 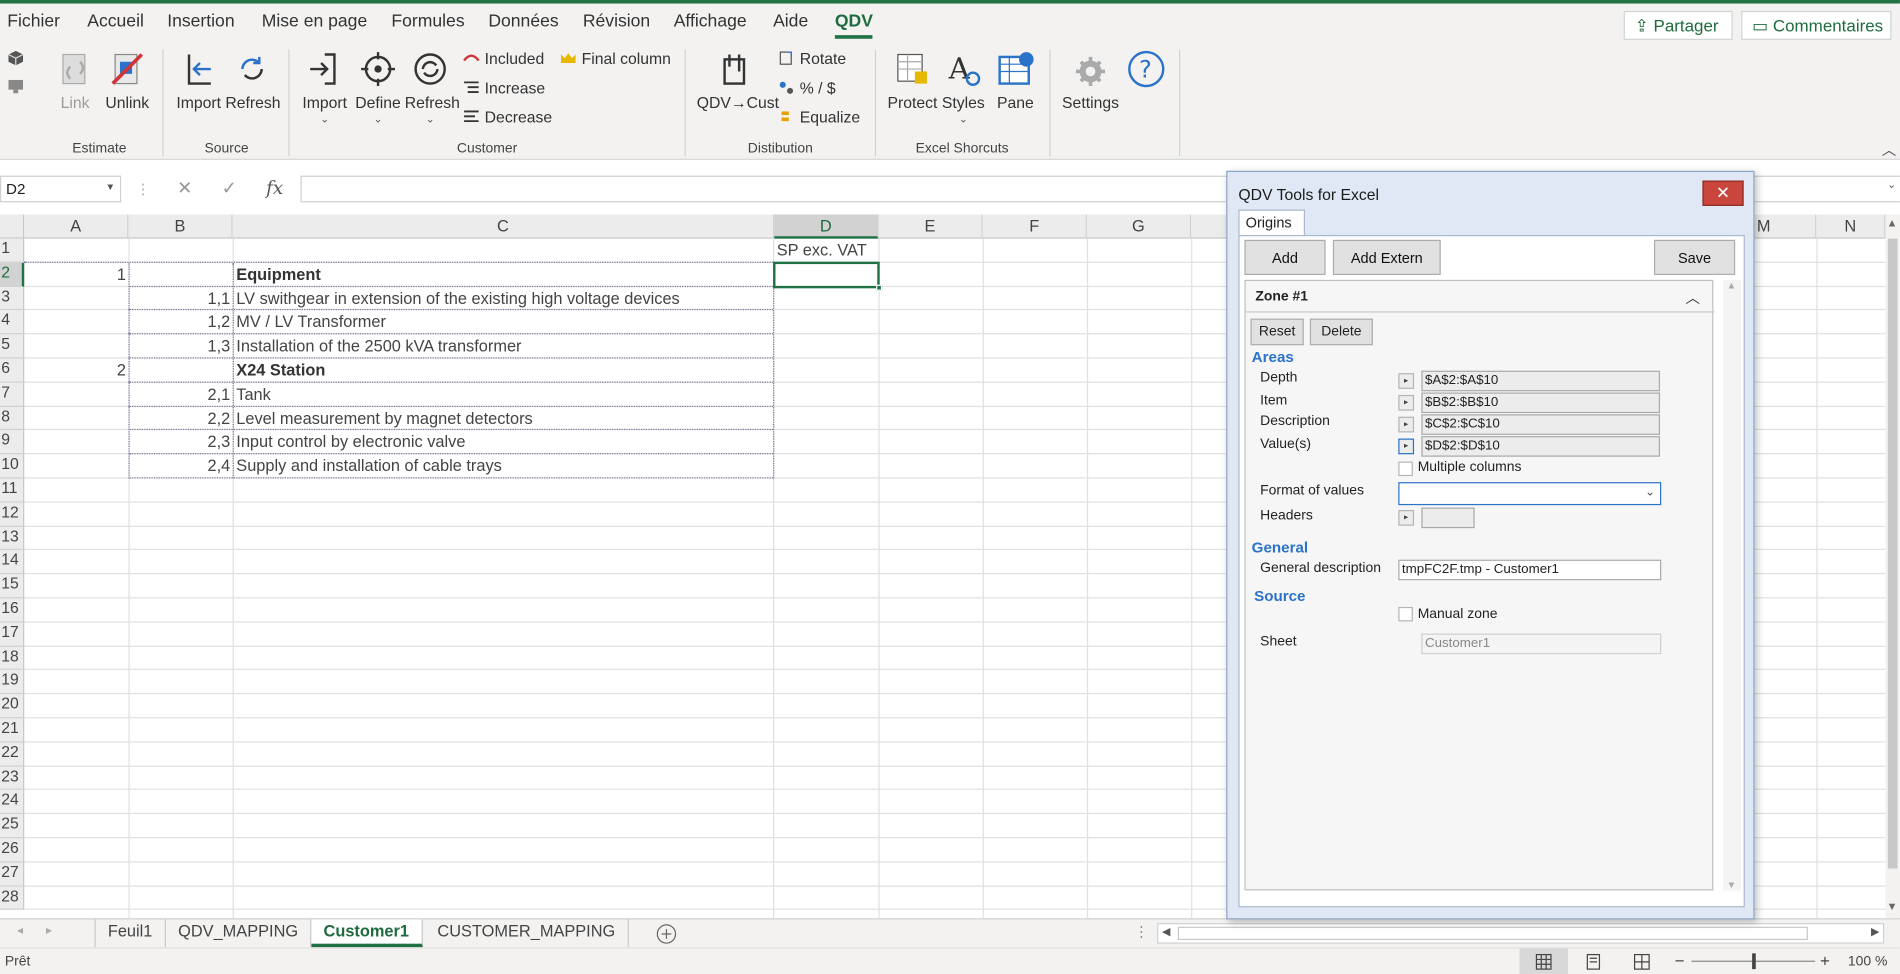 What do you see at coordinates (12, 850) in the screenshot?
I see `row-header: 26` at bounding box center [12, 850].